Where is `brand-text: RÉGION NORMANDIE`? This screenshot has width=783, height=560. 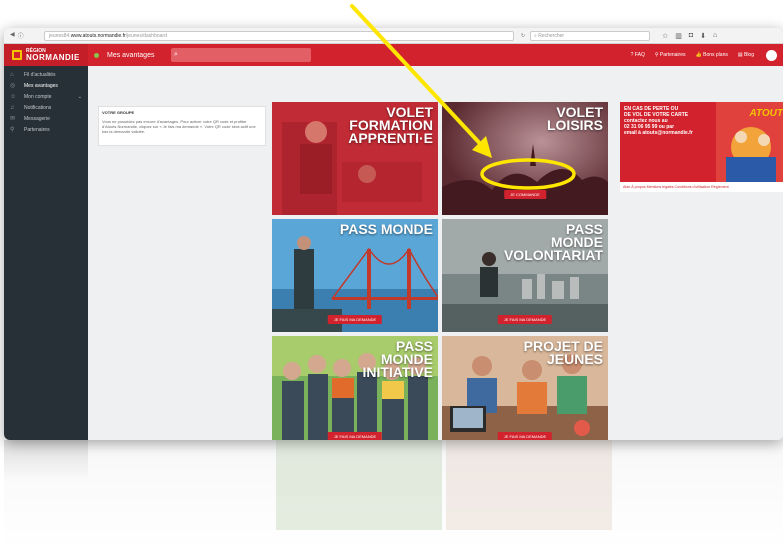
brand-text: RÉGION NORMANDIE is located at coordinates (53, 55).